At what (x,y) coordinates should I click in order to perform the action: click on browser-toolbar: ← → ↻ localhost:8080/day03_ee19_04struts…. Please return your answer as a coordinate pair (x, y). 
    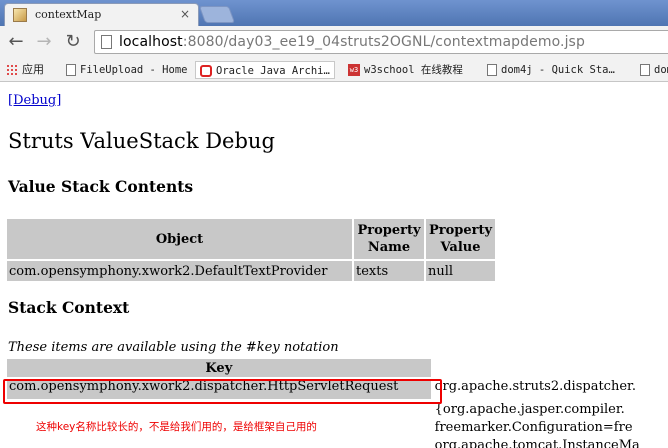
    Looking at the image, I should click on (334, 42).